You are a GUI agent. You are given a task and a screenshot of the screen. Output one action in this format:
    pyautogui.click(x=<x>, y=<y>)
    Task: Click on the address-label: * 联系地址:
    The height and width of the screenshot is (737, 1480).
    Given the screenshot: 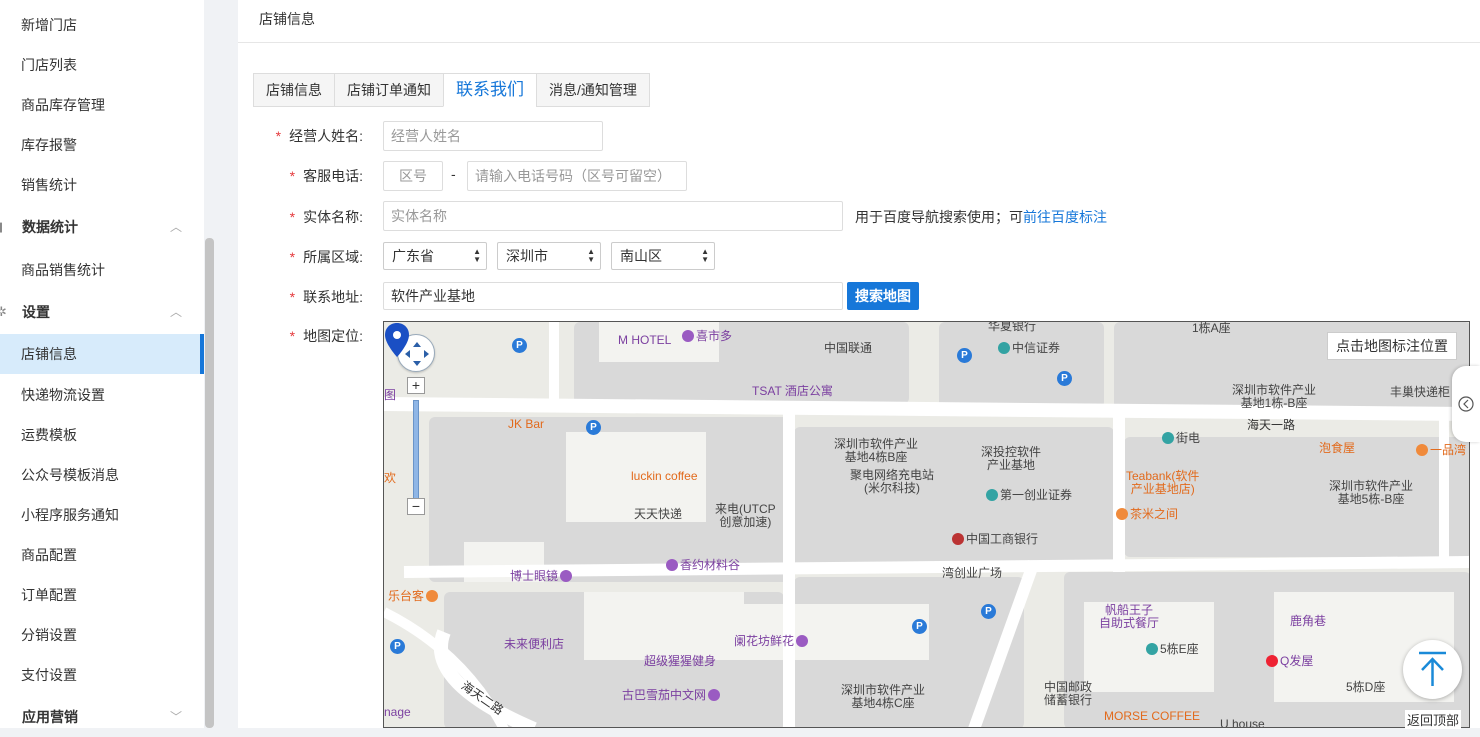 What is the action you would take?
    pyautogui.click(x=326, y=297)
    